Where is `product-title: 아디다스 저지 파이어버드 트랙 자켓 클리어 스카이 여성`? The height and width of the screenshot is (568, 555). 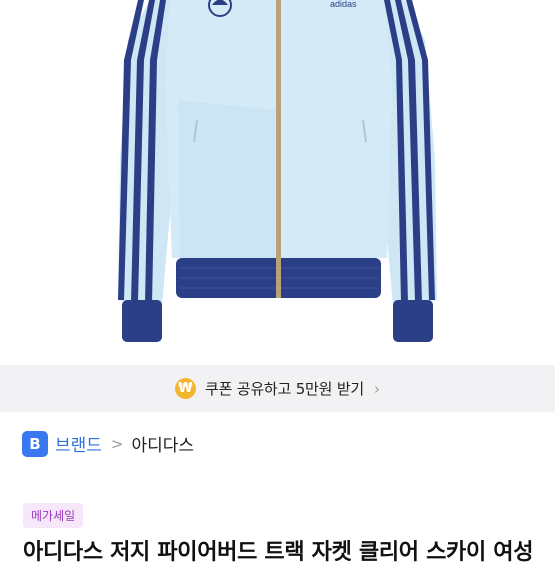 product-title: 아디다스 저지 파이어버드 트랙 자켓 클리어 스카이 여성 is located at coordinates (278, 552).